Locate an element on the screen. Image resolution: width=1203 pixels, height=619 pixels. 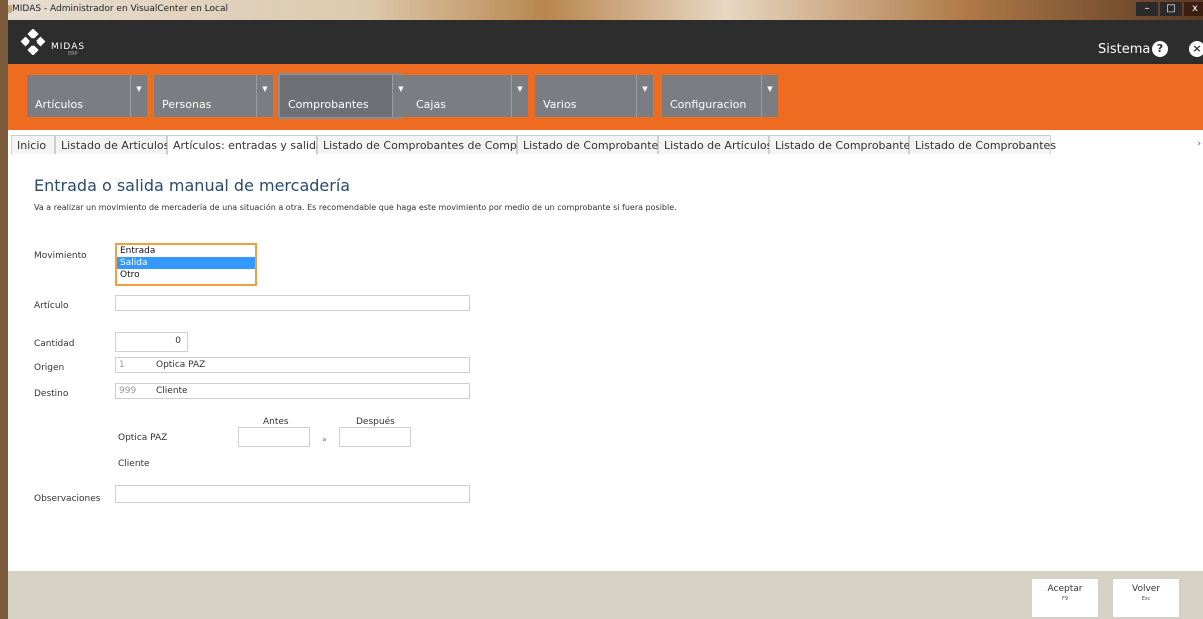
option-salida: Salida is located at coordinates (186, 263).